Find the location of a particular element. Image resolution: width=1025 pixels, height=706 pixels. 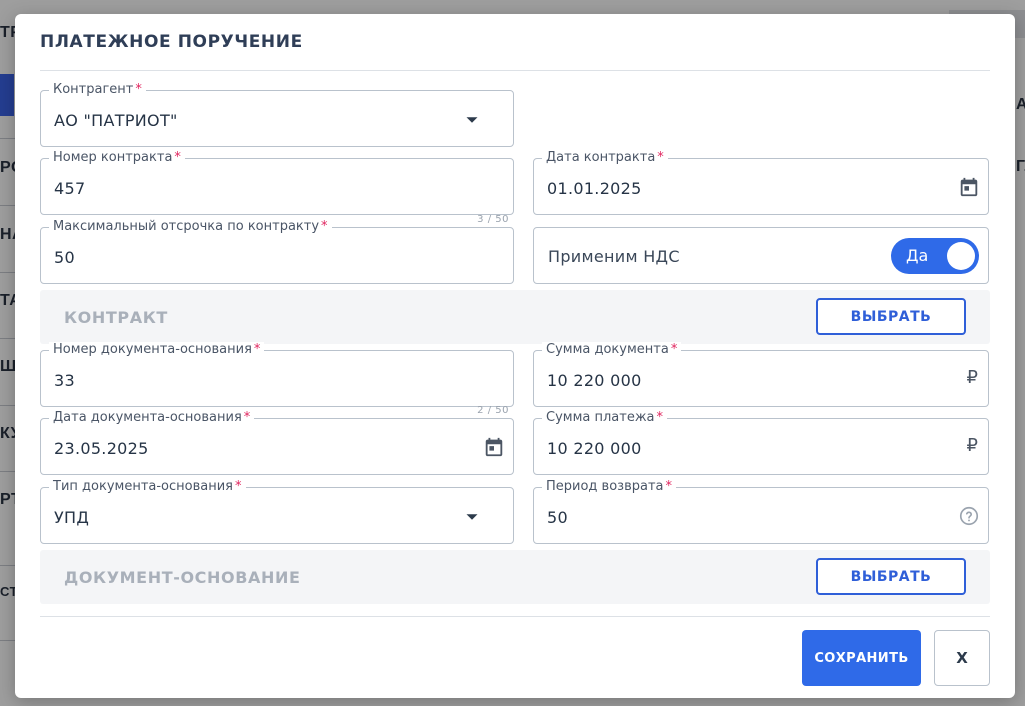

doc-date-value: 23.05.2025 is located at coordinates (101, 448).